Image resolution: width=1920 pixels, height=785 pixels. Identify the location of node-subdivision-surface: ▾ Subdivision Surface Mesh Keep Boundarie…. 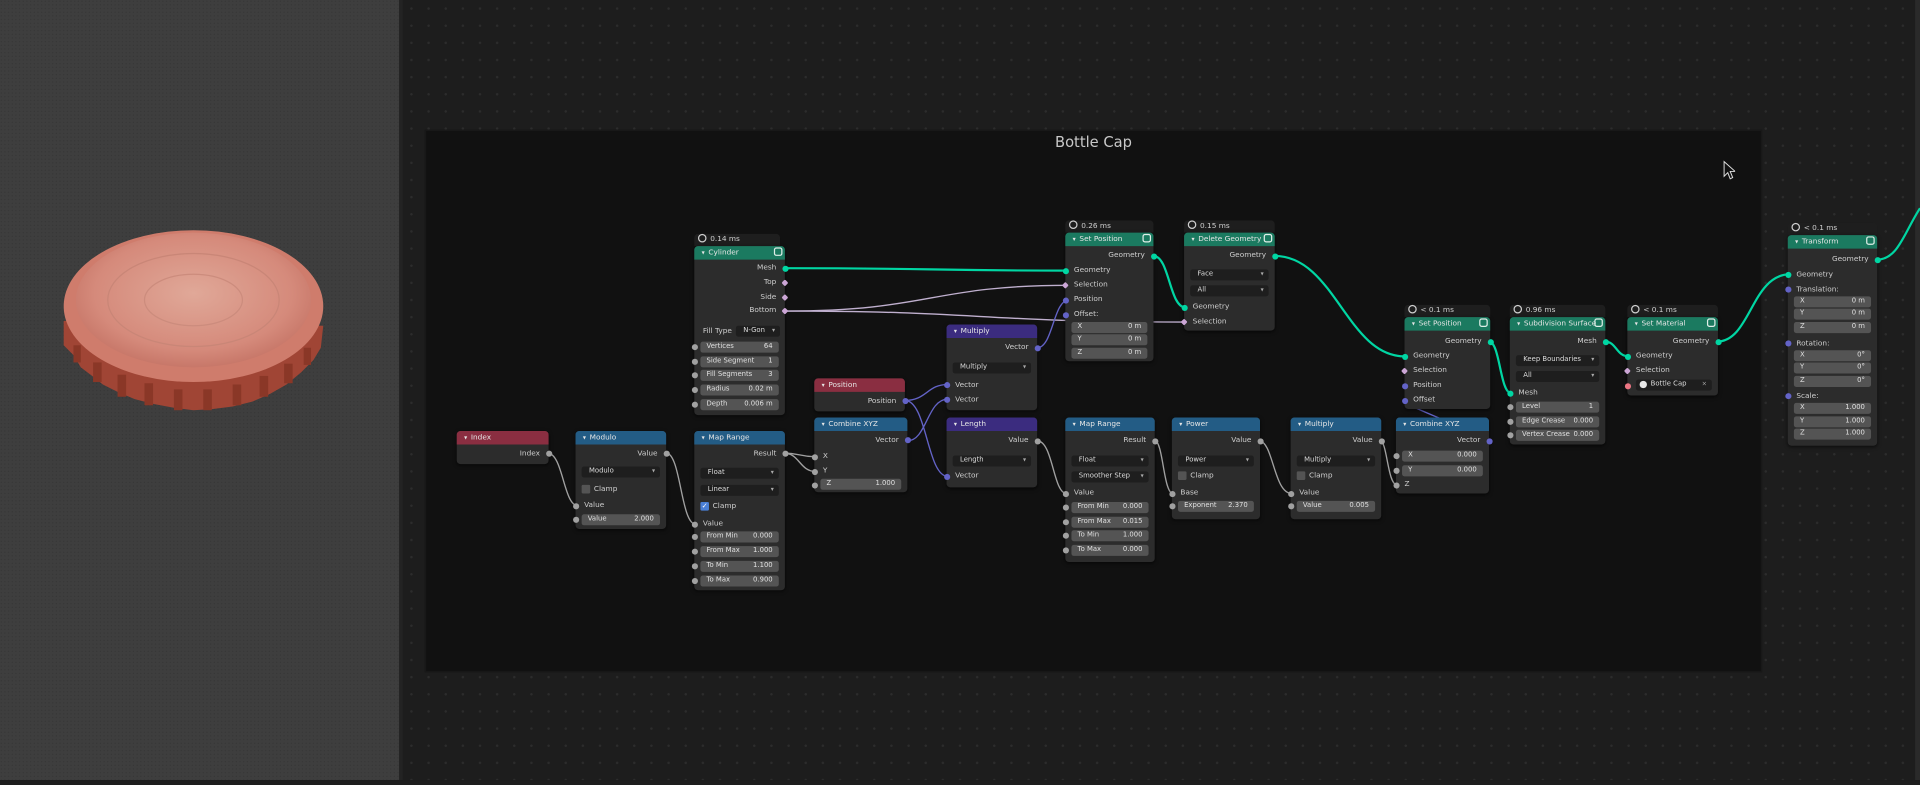
(1557, 381).